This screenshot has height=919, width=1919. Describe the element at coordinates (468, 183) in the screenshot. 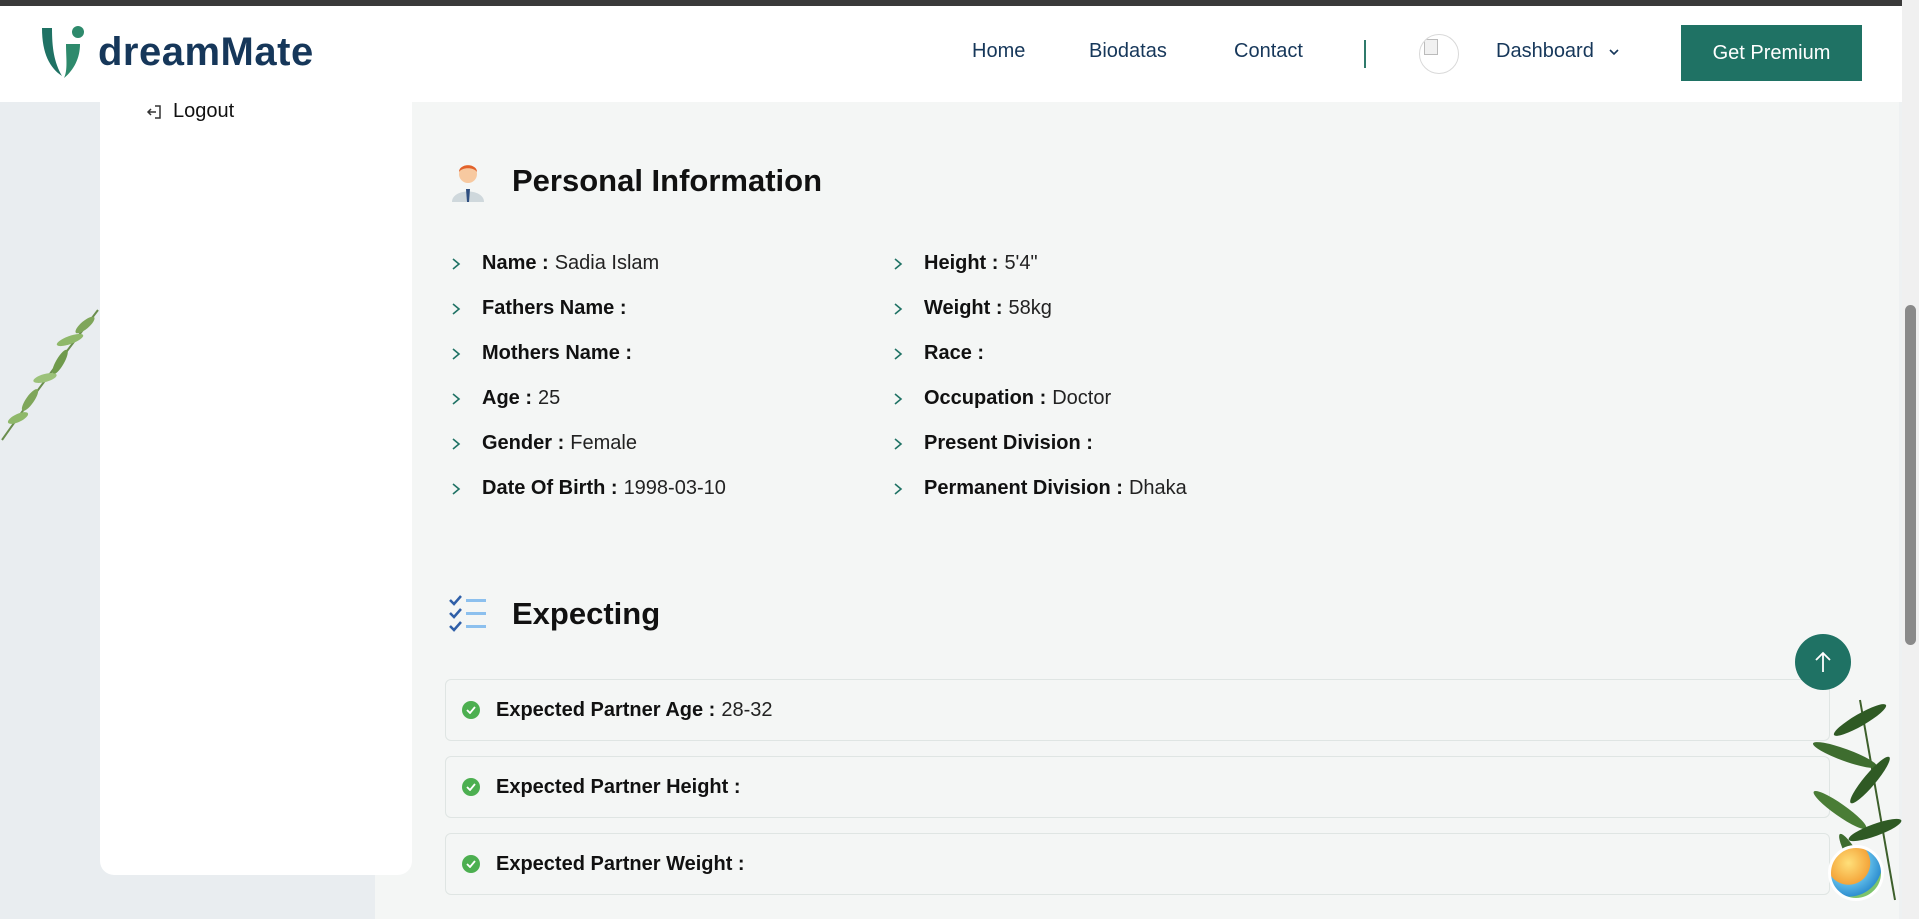

I see `person-icon` at that location.